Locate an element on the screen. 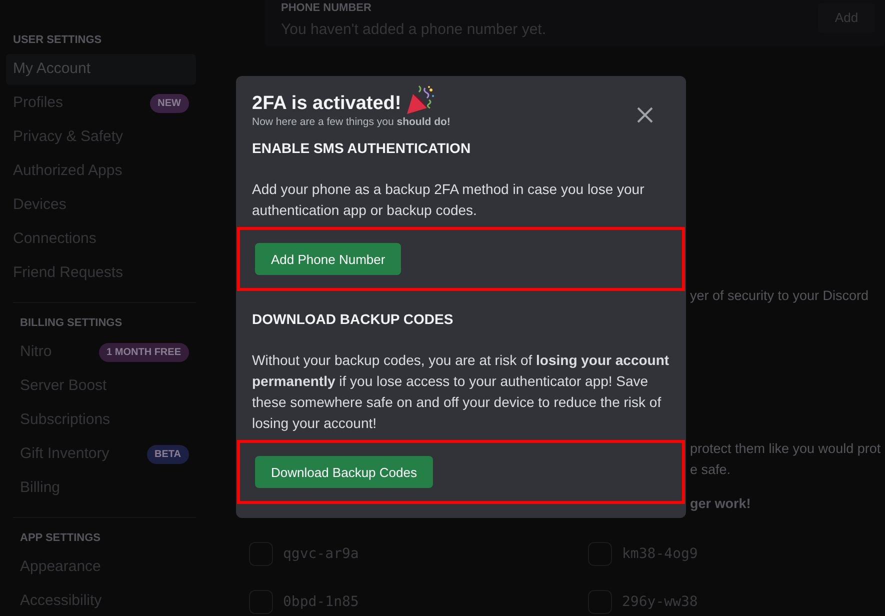 The height and width of the screenshot is (616, 885). badge: 1 MONTH FREE is located at coordinates (143, 352).